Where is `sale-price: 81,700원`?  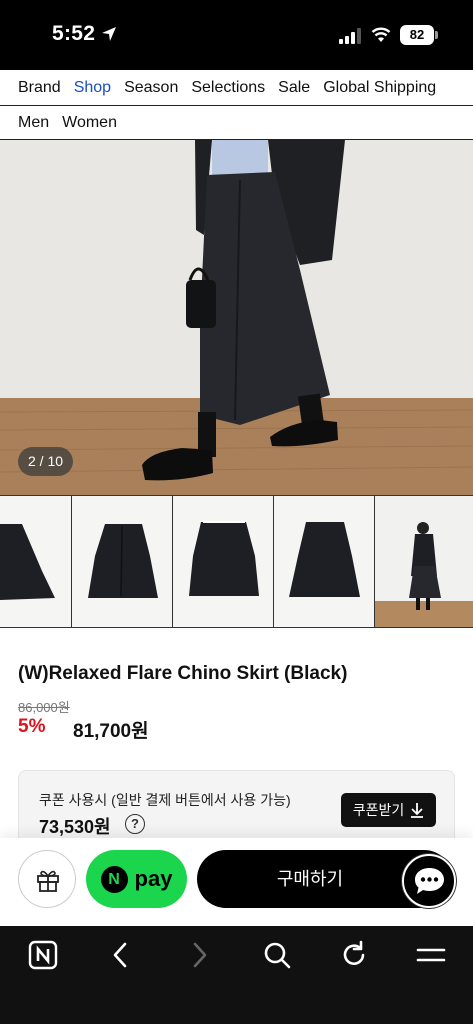 sale-price: 81,700원 is located at coordinates (111, 731).